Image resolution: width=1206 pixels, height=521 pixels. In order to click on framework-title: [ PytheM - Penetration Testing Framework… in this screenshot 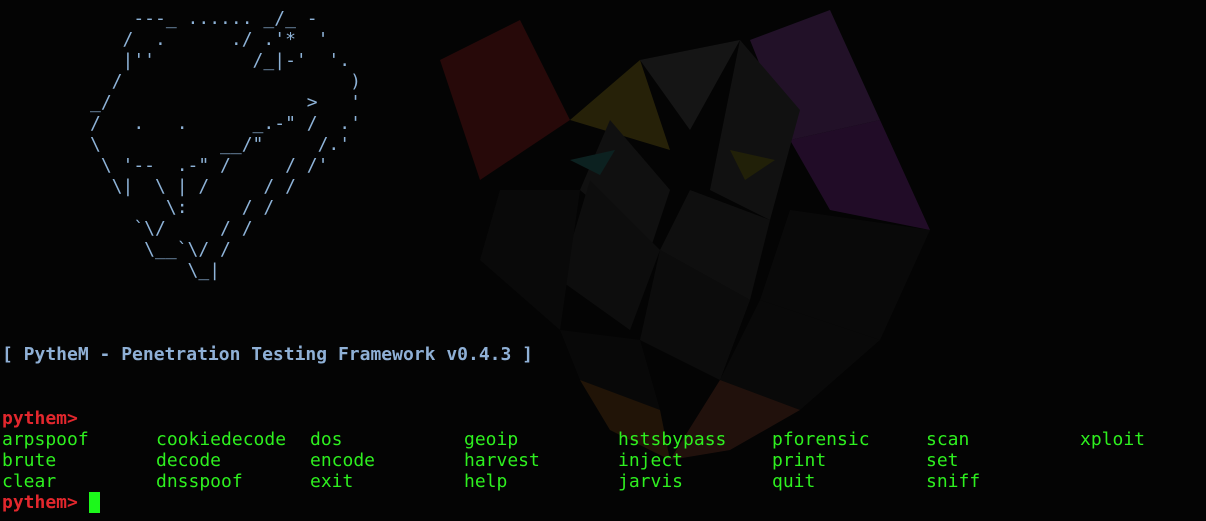, I will do `click(268, 354)`.